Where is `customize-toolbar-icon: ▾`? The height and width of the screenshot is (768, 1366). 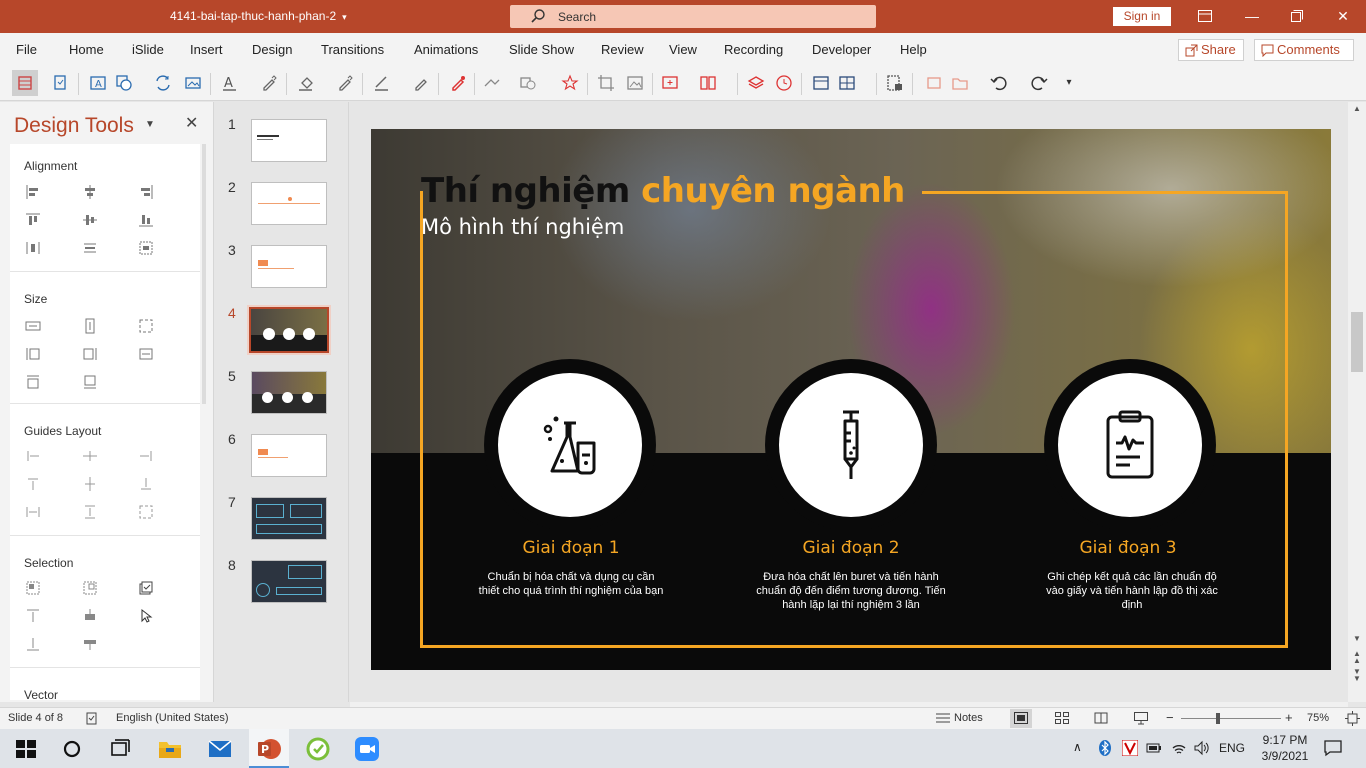
customize-toolbar-icon: ▾ is located at coordinates (1069, 83).